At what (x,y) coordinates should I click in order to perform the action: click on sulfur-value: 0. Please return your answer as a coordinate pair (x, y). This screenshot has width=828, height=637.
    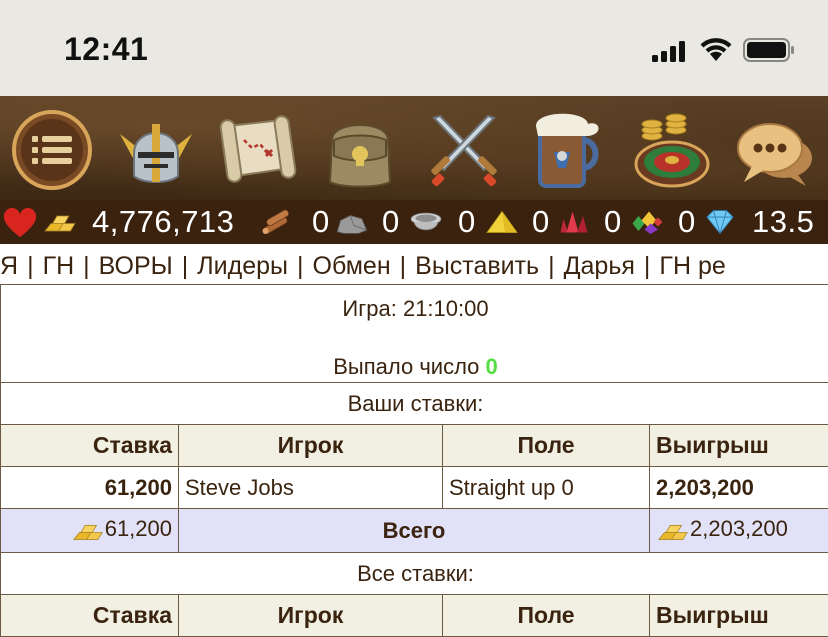
    Looking at the image, I should click on (541, 222).